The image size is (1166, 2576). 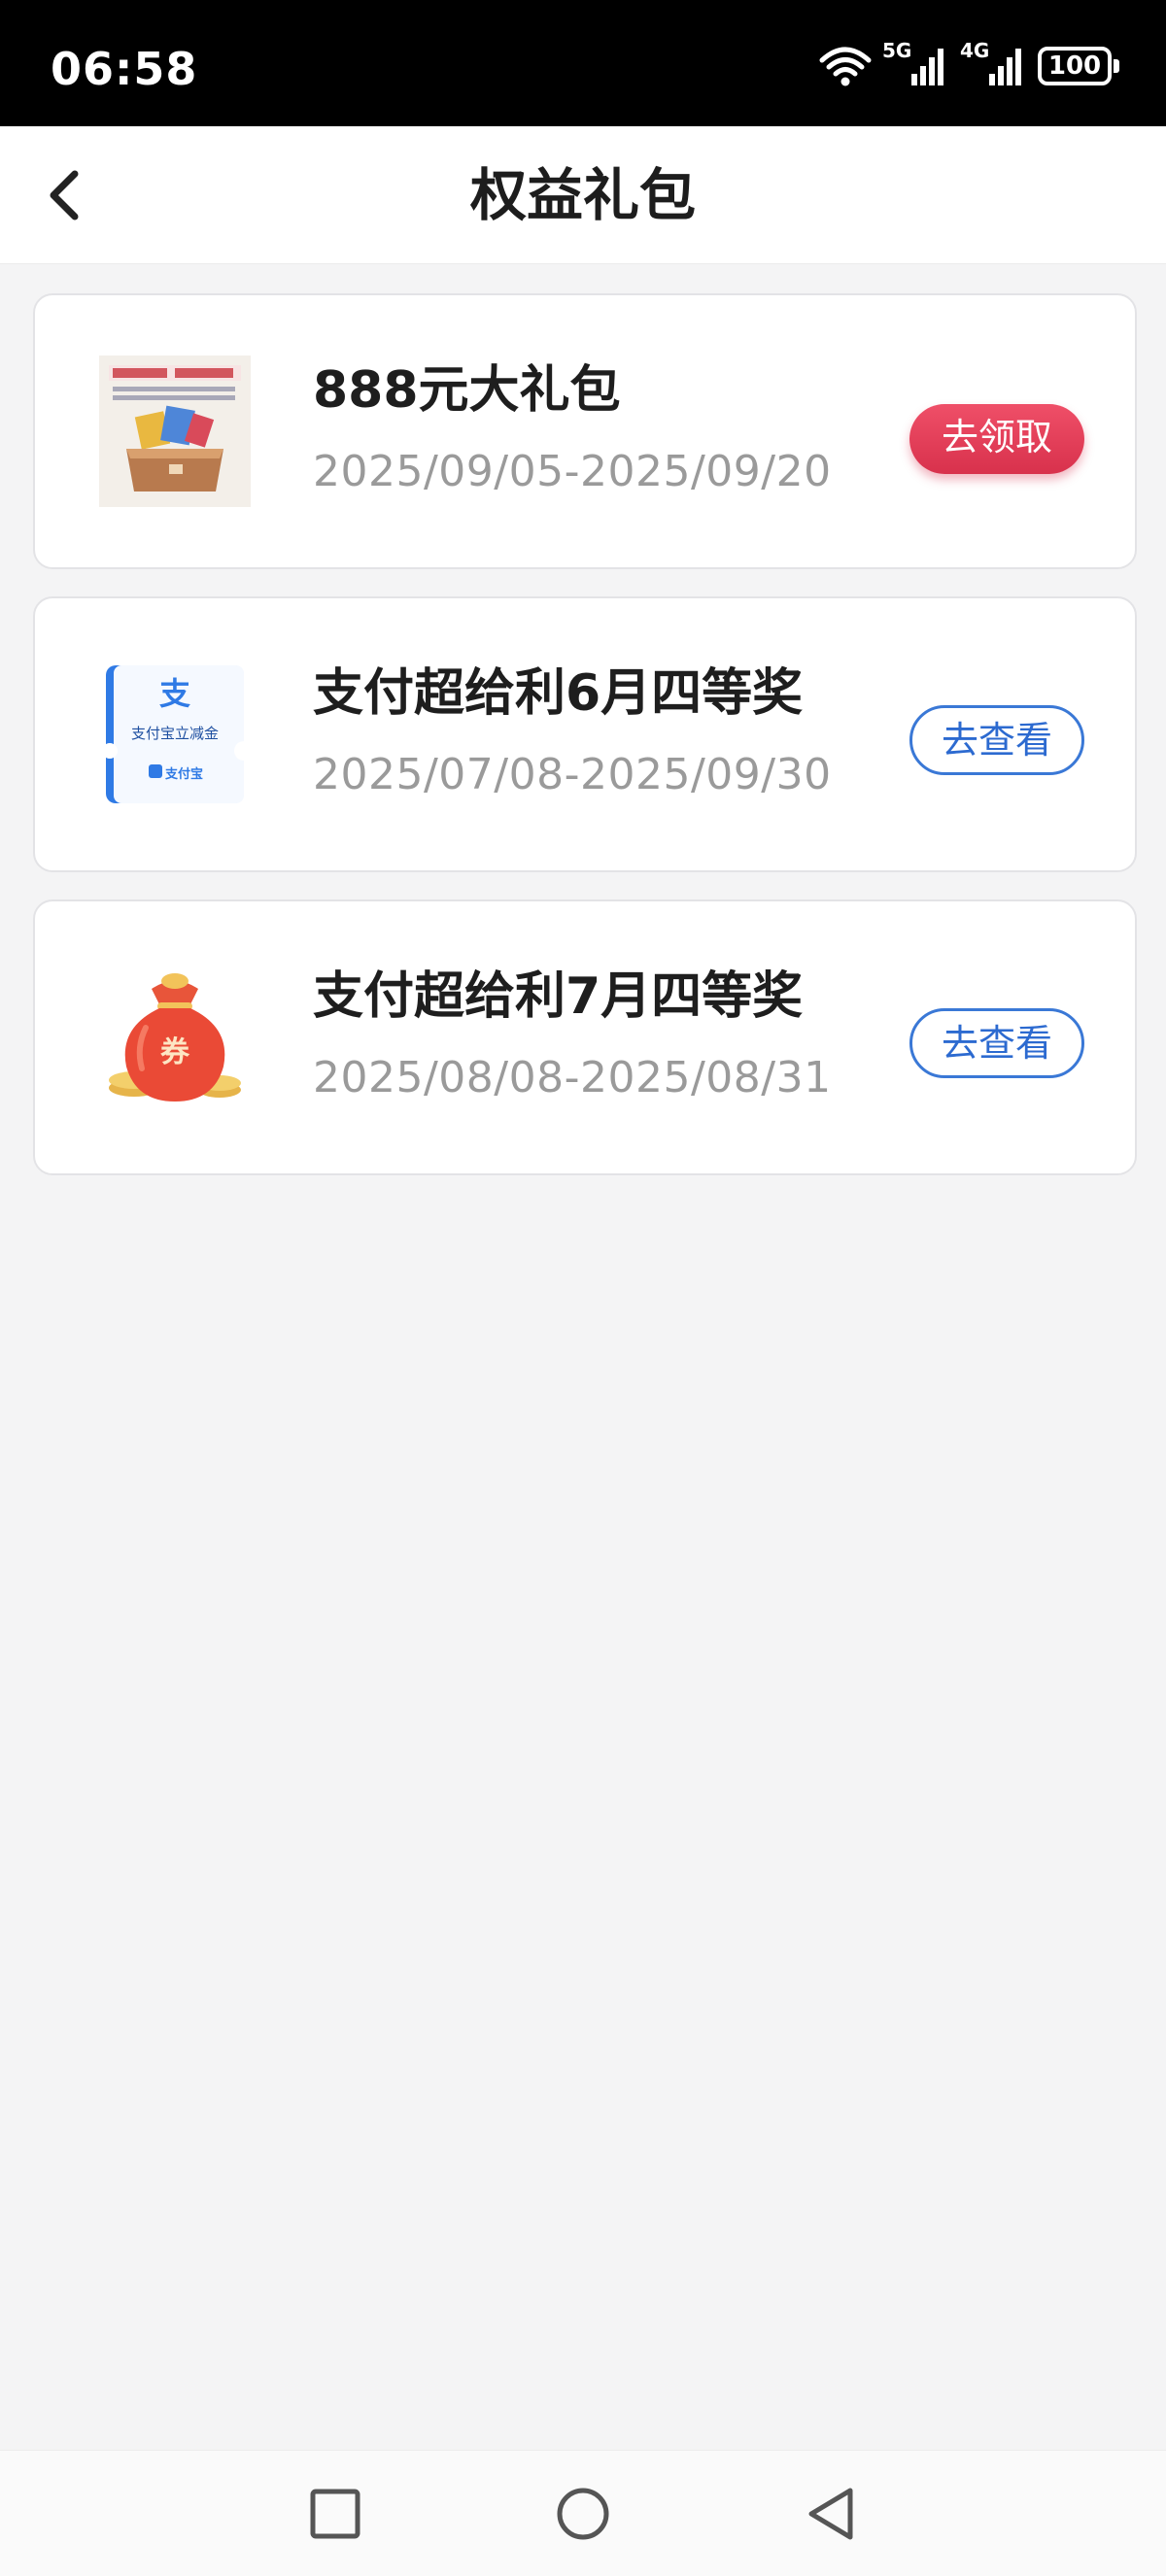 I want to click on home-button, so click(x=583, y=2514).